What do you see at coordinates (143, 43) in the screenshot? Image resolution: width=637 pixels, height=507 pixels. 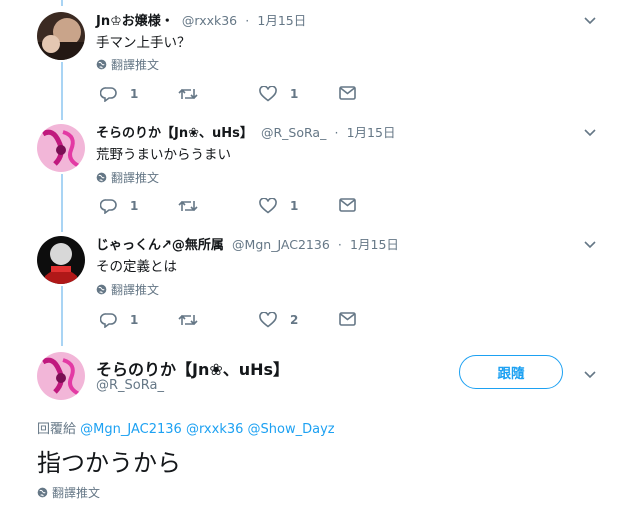 I see `tweet-text: 手マン上手い？` at bounding box center [143, 43].